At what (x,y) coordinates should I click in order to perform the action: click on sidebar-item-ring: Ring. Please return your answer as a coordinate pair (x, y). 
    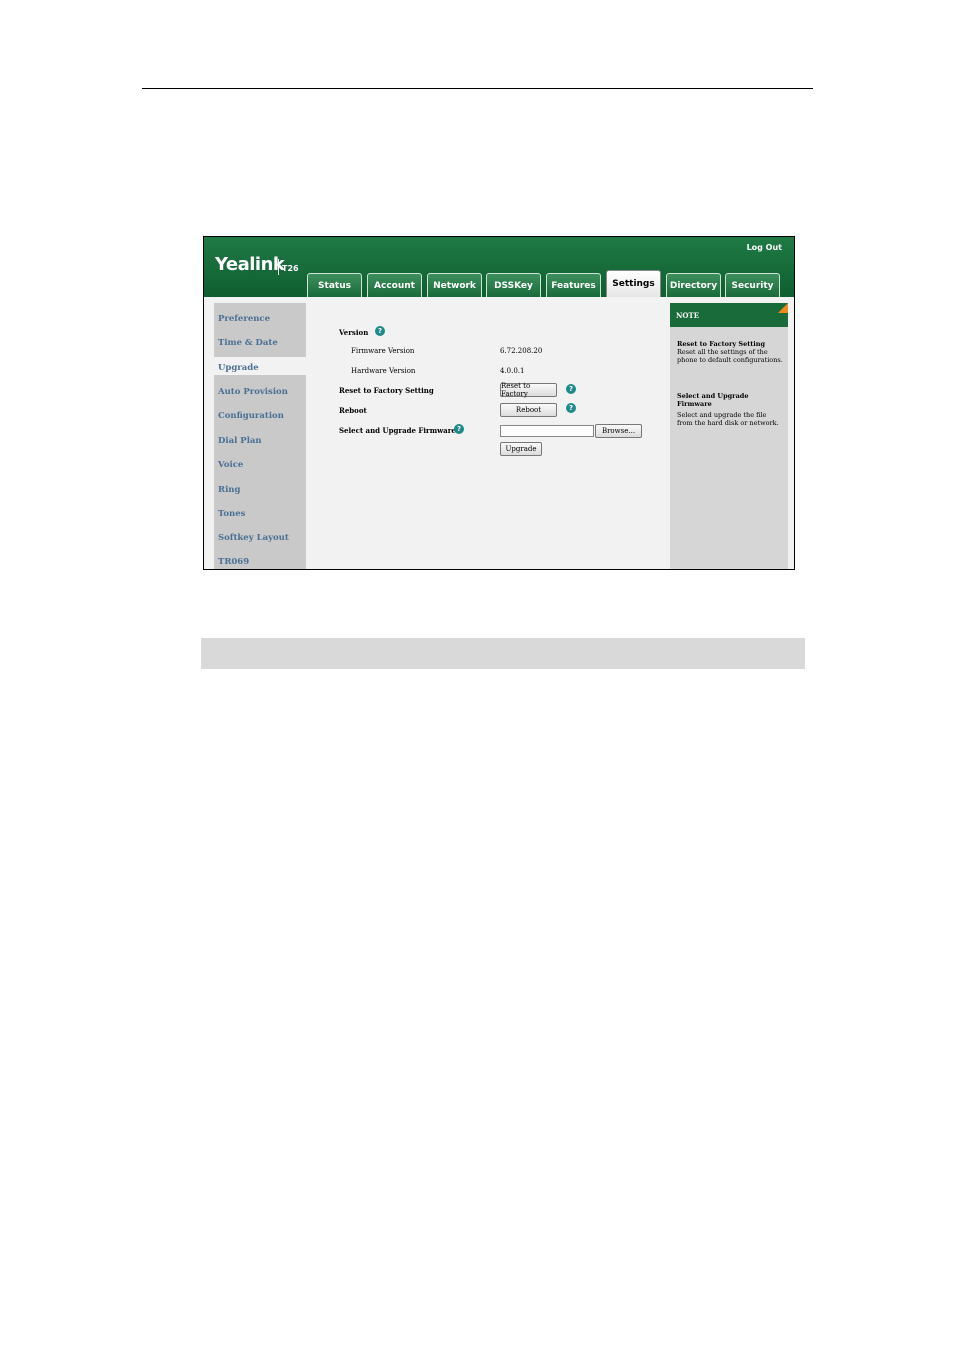
    Looking at the image, I should click on (229, 490).